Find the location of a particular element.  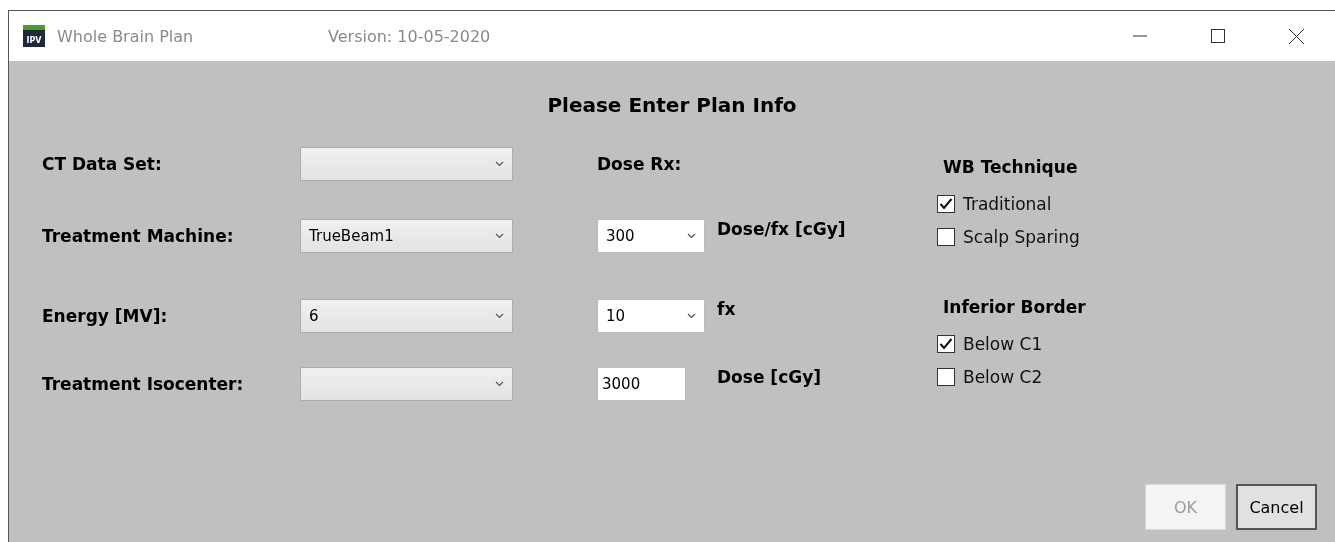

field-label: Energy [MV]: is located at coordinates (105, 316).